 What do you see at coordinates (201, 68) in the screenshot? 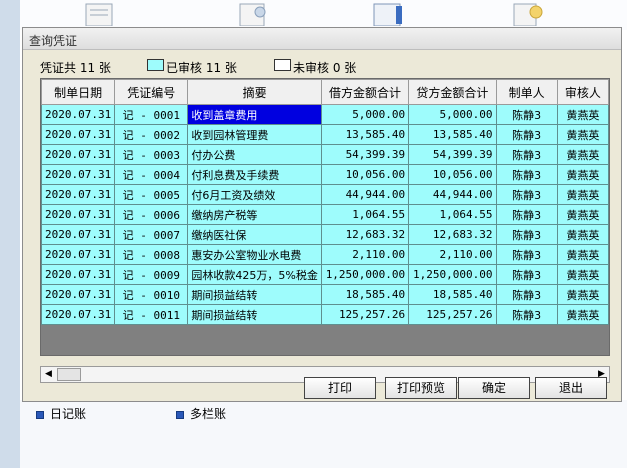
I see `reviewed-count: 已审核 11 张` at bounding box center [201, 68].